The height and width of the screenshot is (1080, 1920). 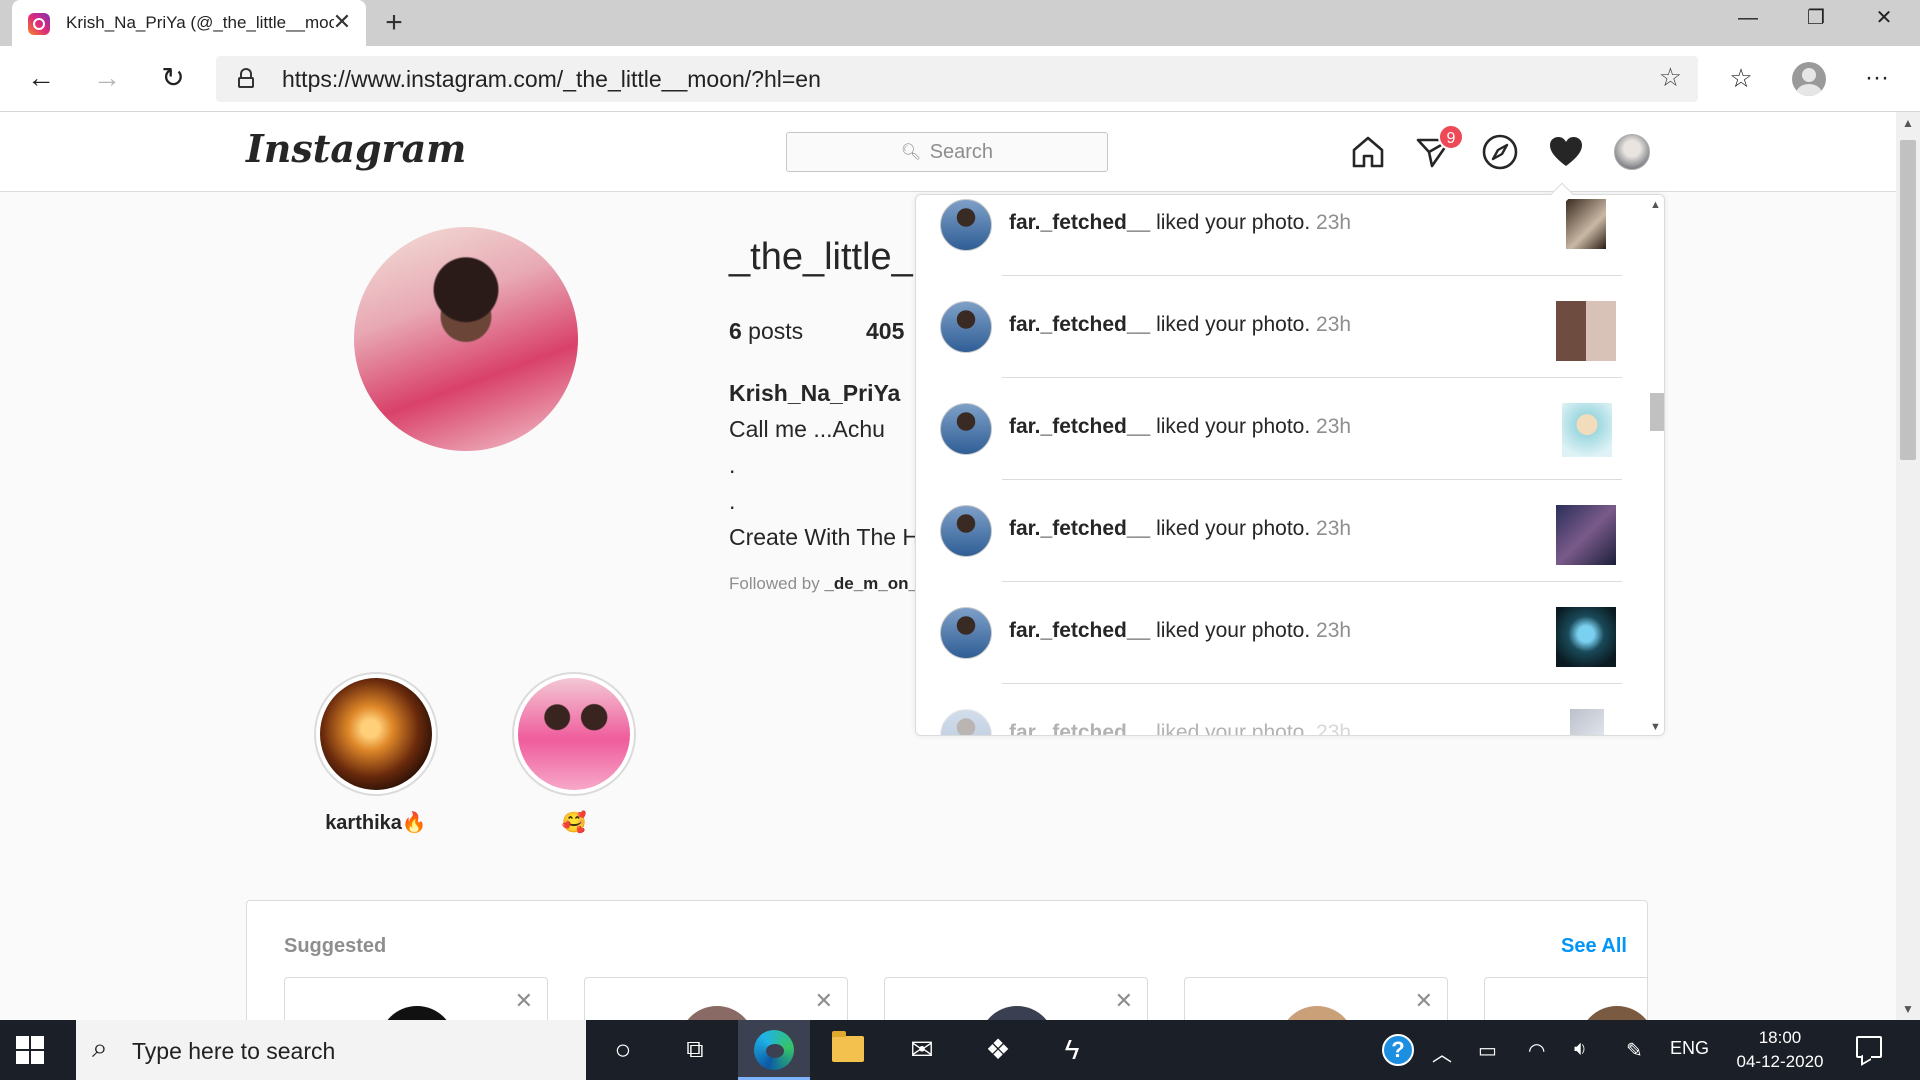 What do you see at coordinates (376, 823) in the screenshot?
I see `highlight-label: karthika🔥` at bounding box center [376, 823].